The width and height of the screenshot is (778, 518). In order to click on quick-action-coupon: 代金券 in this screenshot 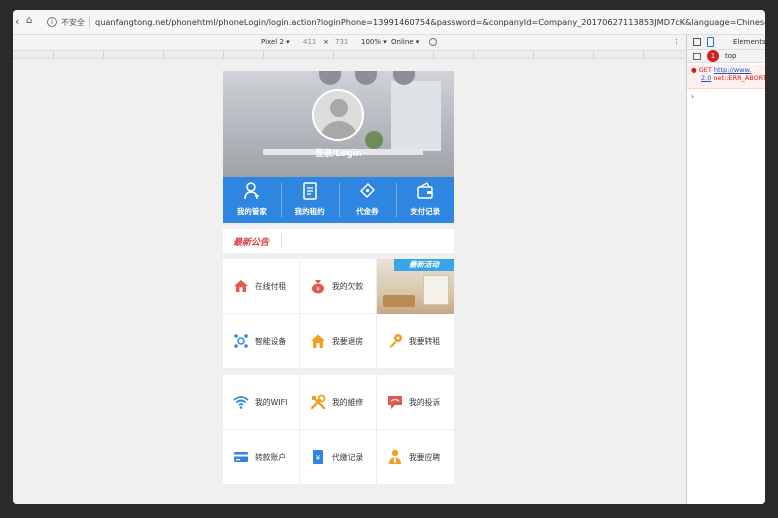, I will do `click(367, 200)`.